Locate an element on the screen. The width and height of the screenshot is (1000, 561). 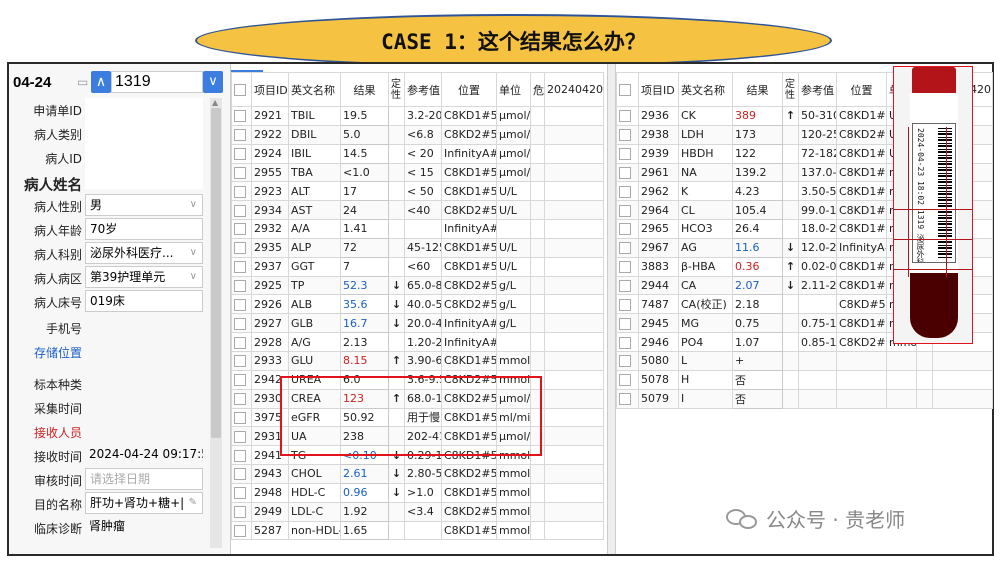
table-row: 2927GLB16.7↓20.0-40InfinityA#g/L is located at coordinates (417, 323).